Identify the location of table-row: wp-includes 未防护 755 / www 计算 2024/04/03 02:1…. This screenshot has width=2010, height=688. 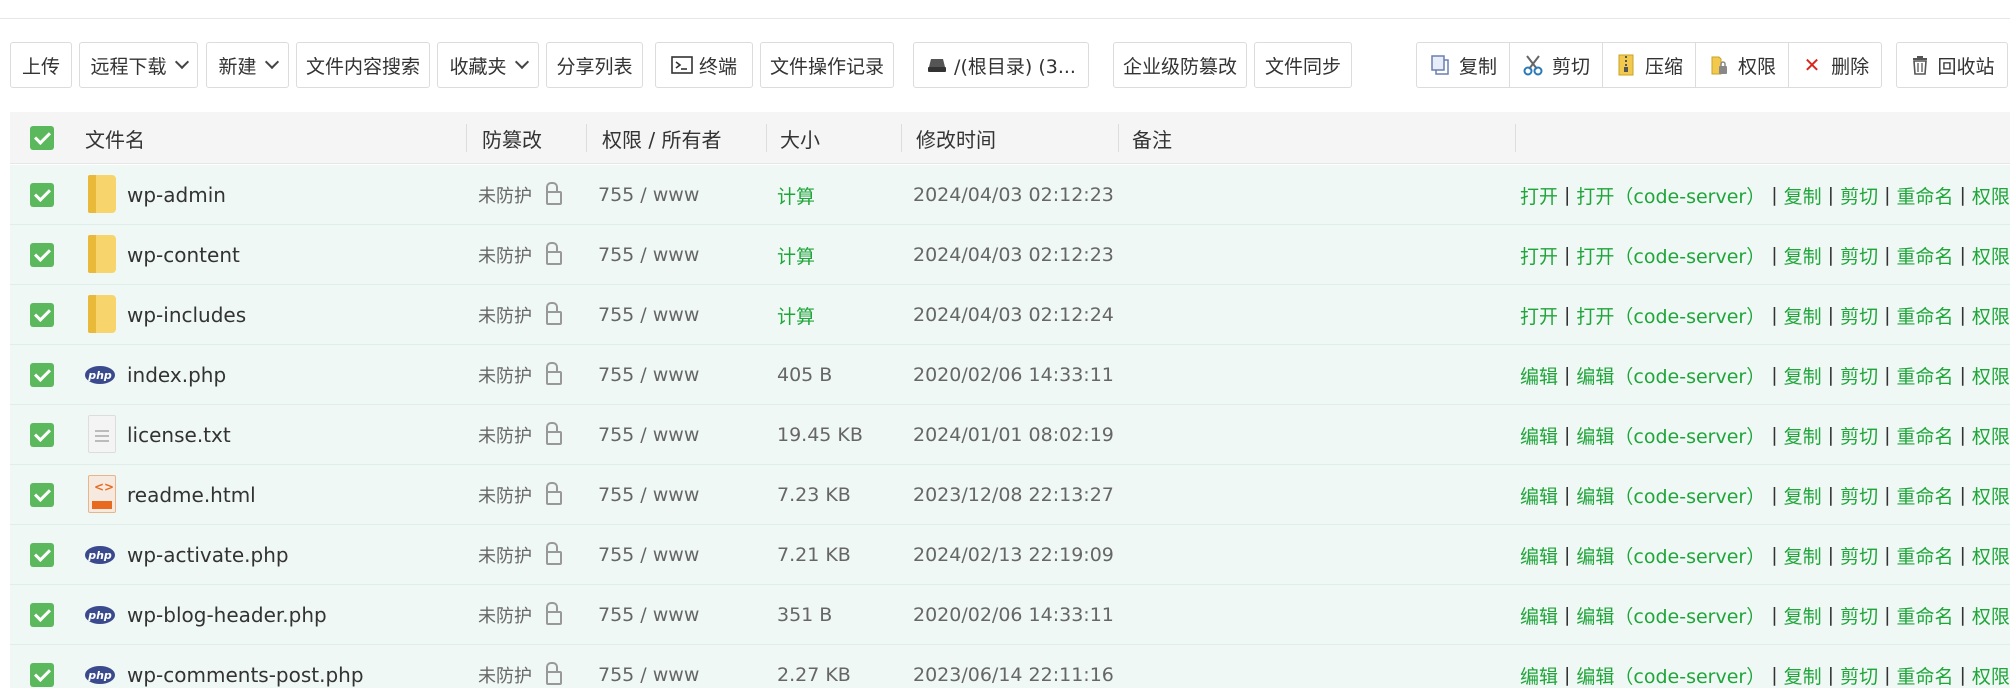
(1010, 315).